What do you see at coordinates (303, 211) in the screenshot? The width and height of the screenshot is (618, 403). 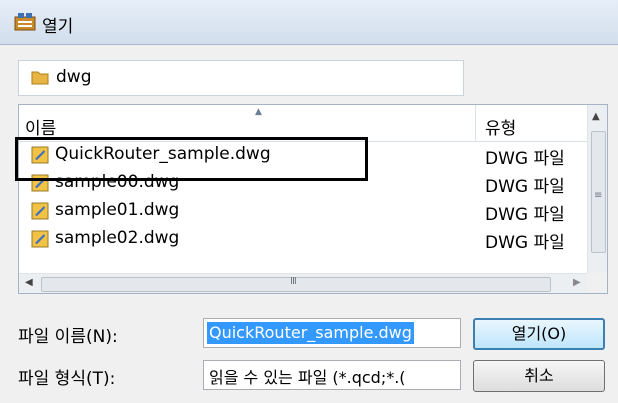 I see `file-row-sample01: sample01.dwg DWG 파일` at bounding box center [303, 211].